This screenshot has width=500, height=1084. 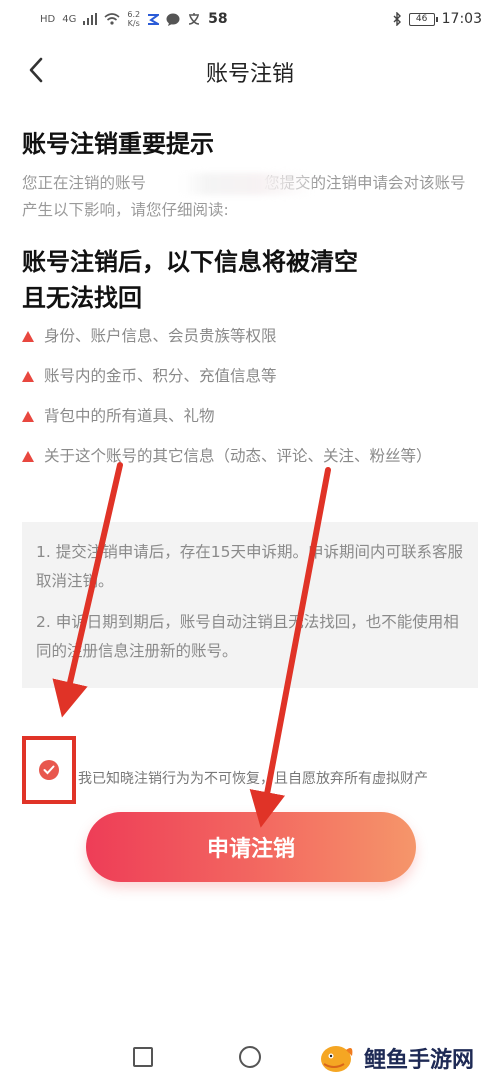 What do you see at coordinates (251, 280) in the screenshot?
I see `warning-heading: 账号注销后，以下信息将被清空 且无法找回` at bounding box center [251, 280].